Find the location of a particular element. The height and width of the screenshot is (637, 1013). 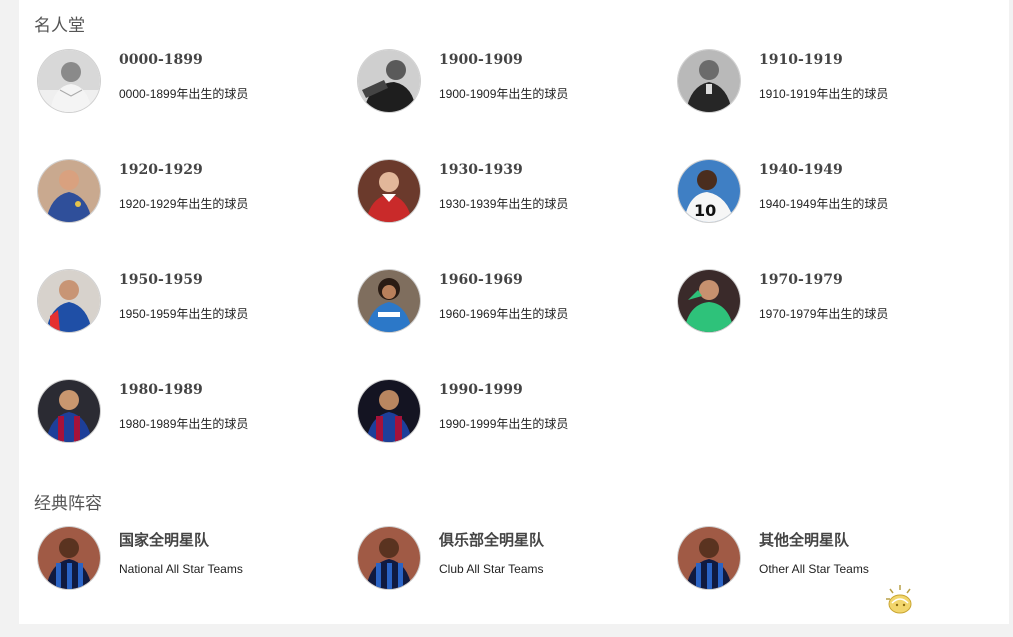

decade-subtitle: 1900-1909年出生的球员 is located at coordinates (504, 94).